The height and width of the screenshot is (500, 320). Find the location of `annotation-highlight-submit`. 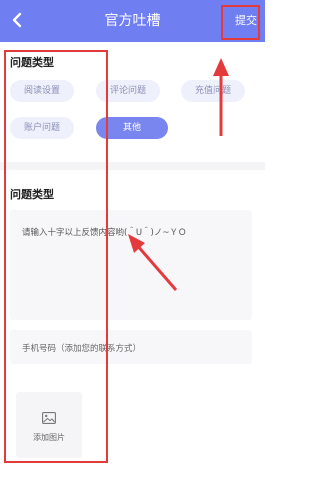

annotation-highlight-submit is located at coordinates (240, 22).